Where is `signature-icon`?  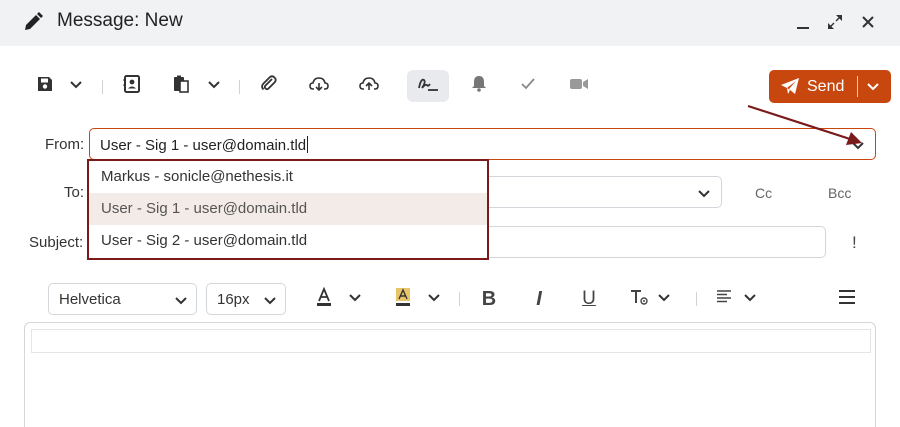 signature-icon is located at coordinates (428, 86).